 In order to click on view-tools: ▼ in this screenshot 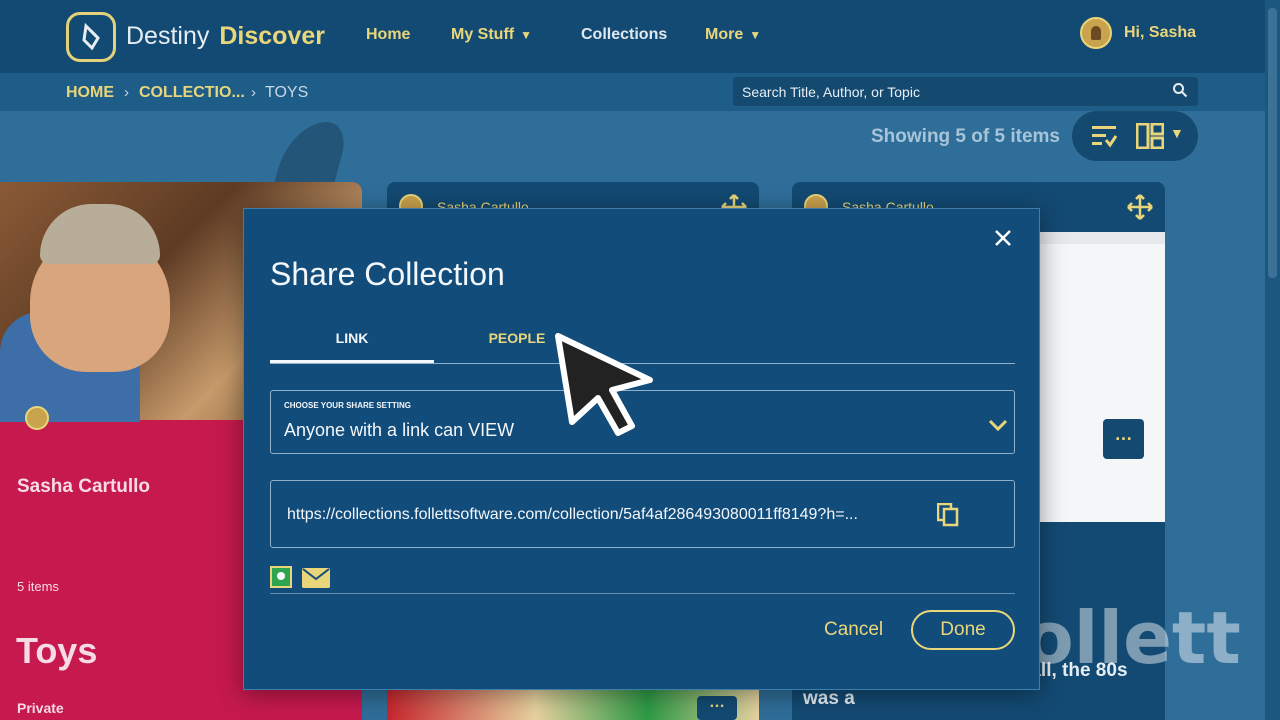, I will do `click(1135, 136)`.